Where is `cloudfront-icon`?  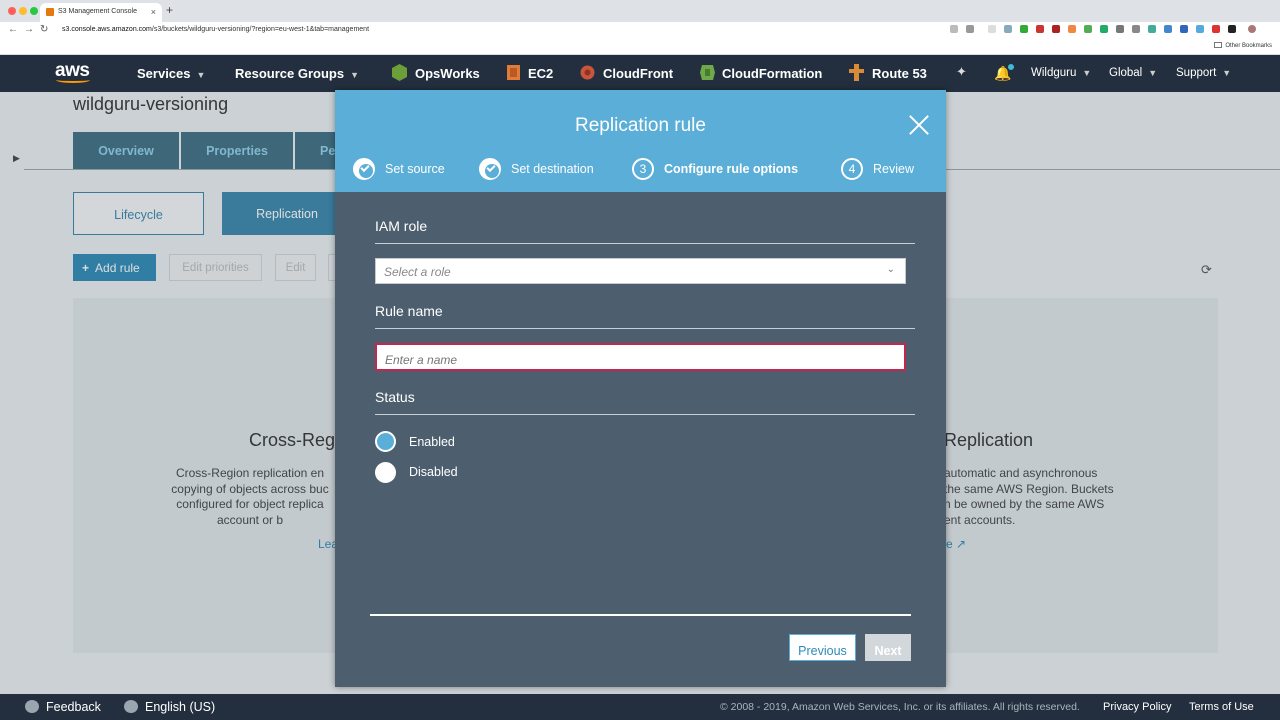
cloudfront-icon is located at coordinates (587, 72).